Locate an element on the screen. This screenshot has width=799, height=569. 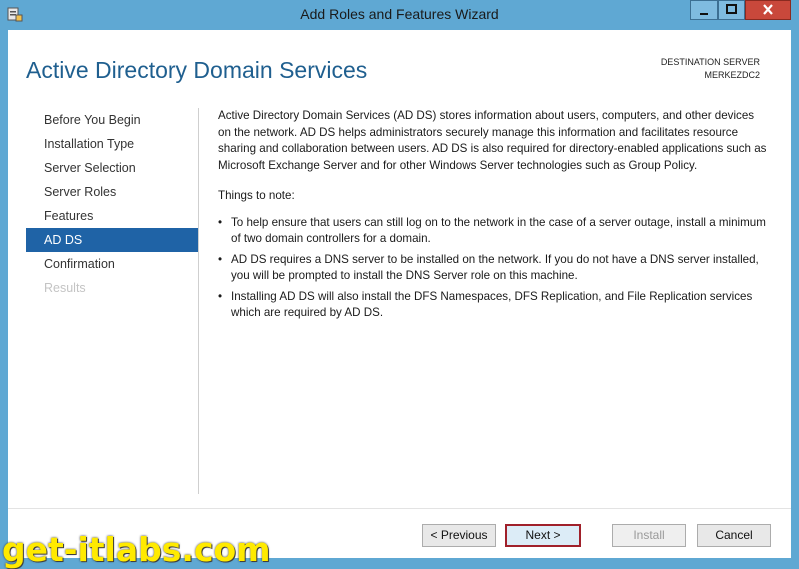
next-button: Next > is located at coordinates (543, 535).